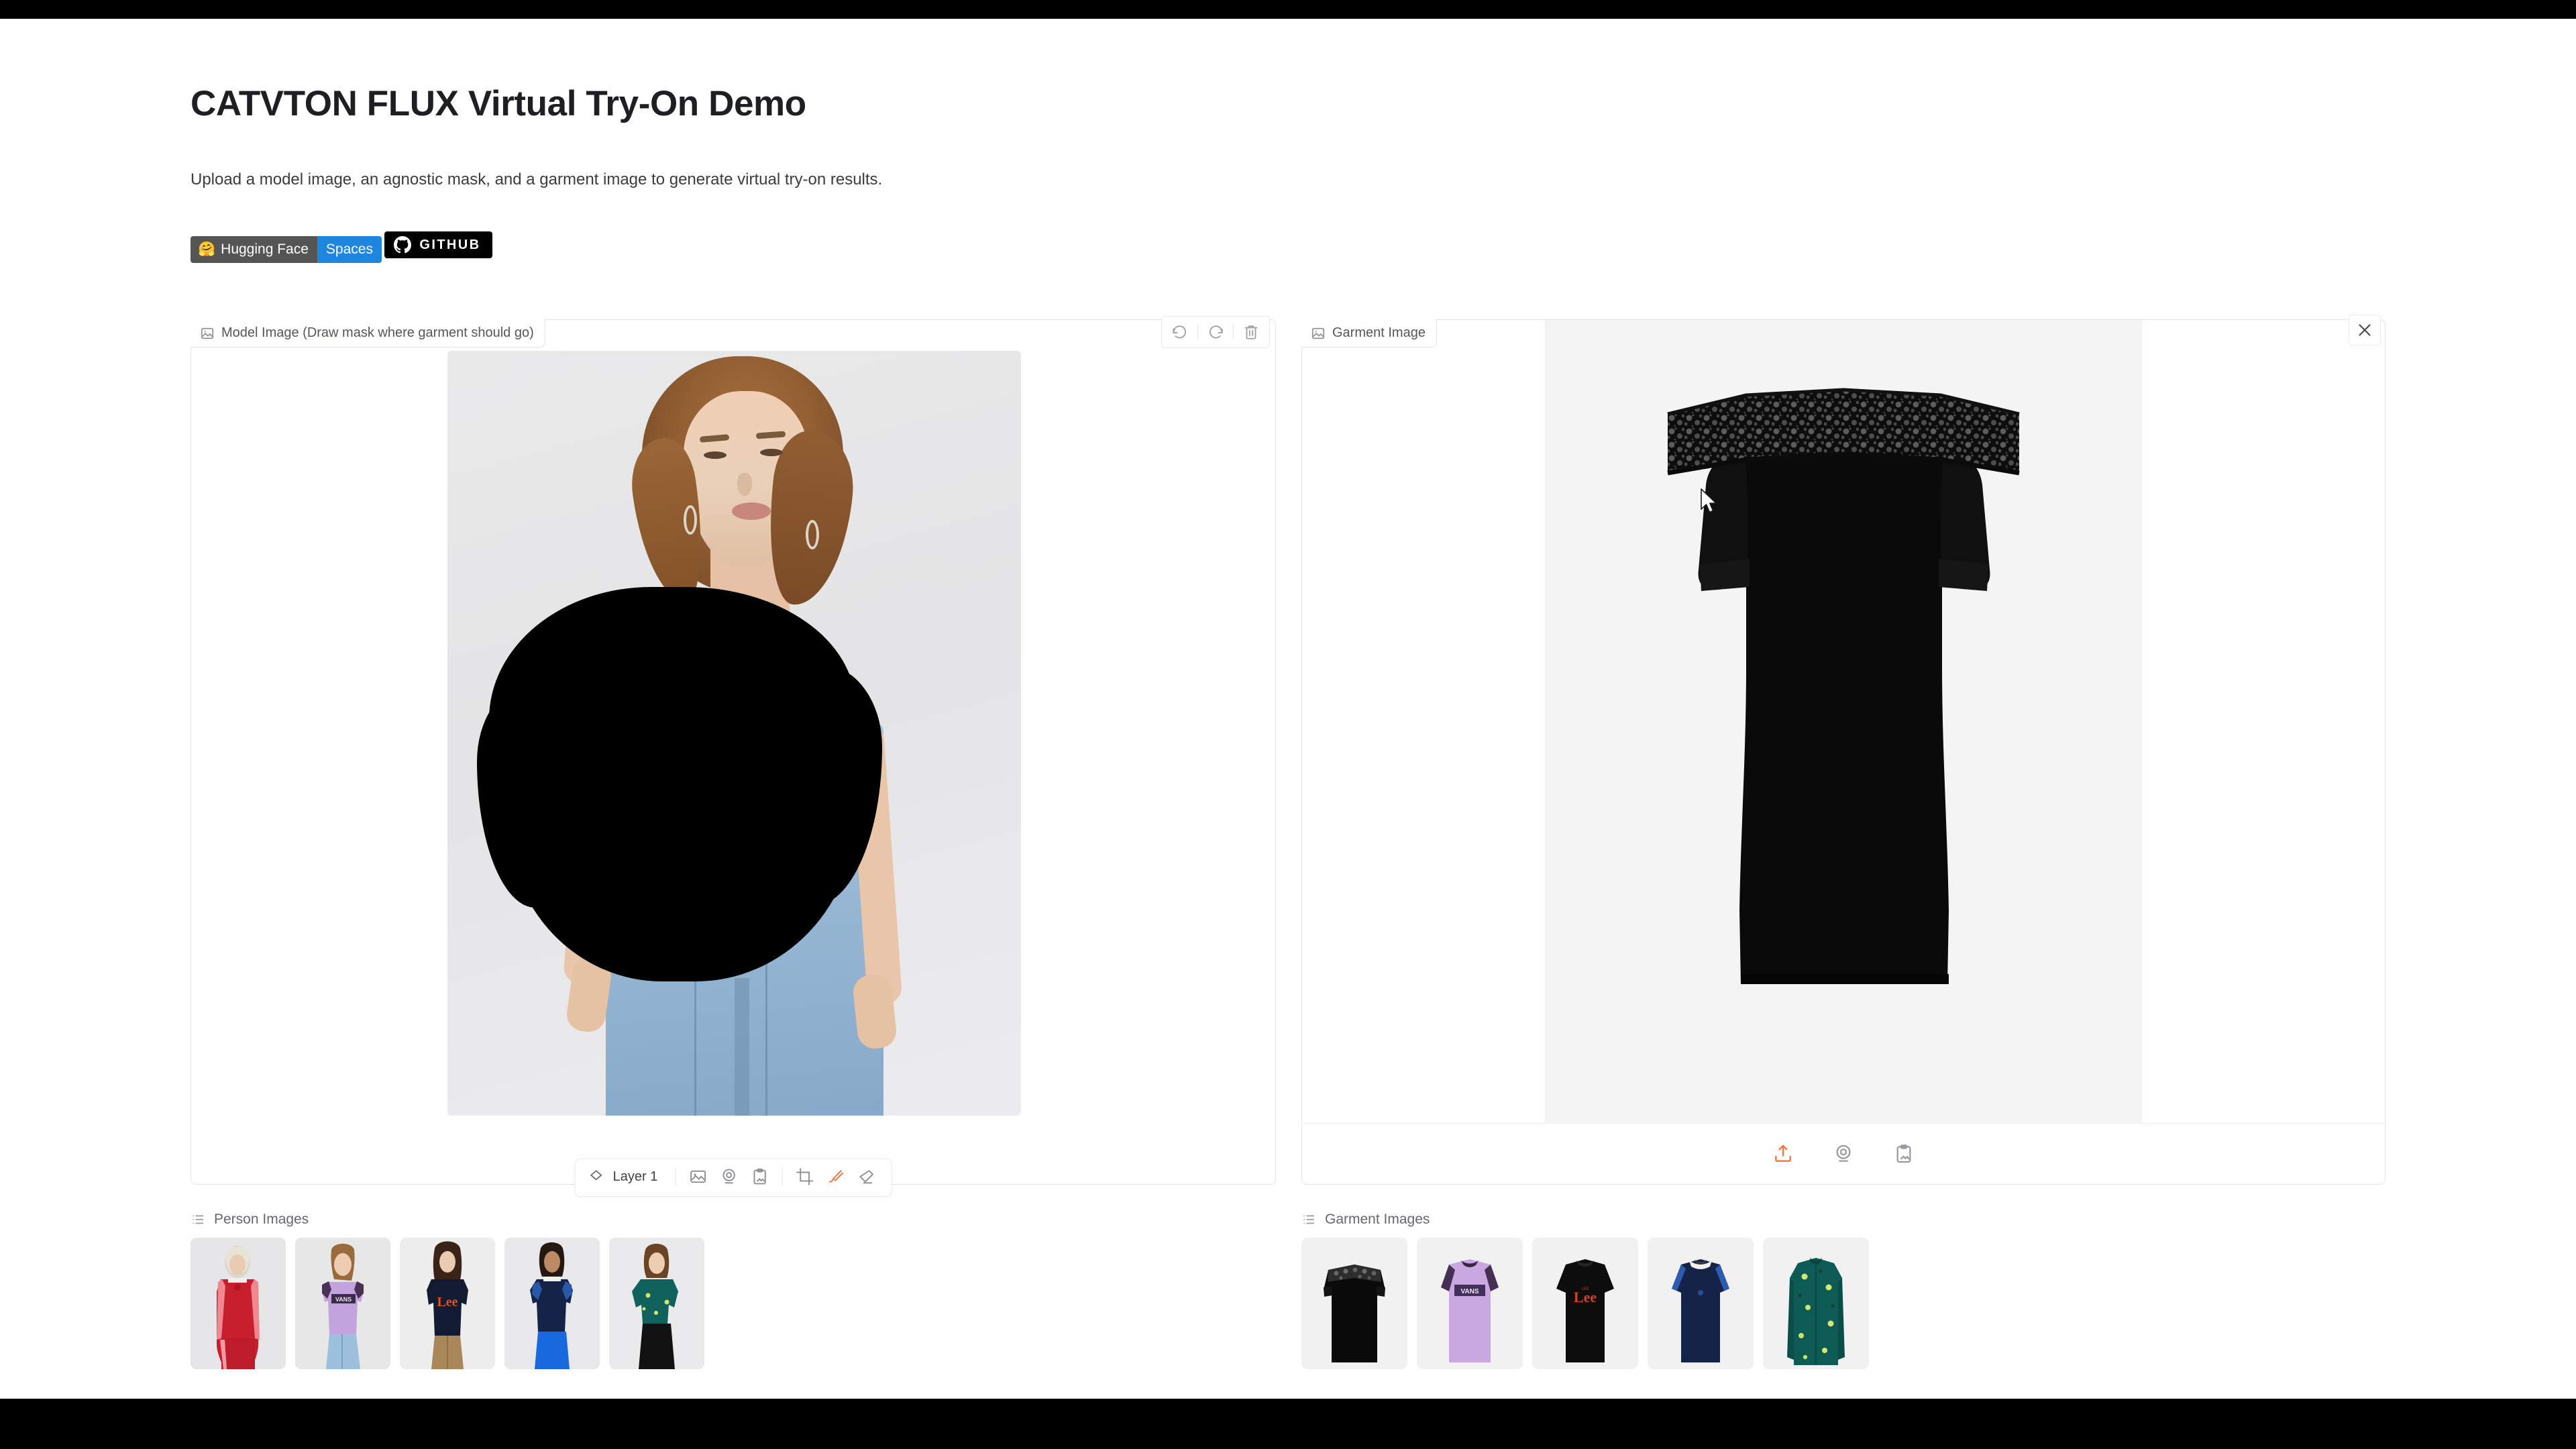 This screenshot has height=1449, width=2576. What do you see at coordinates (207, 249) in the screenshot?
I see `hugging-face-emoji-icon: 🤗` at bounding box center [207, 249].